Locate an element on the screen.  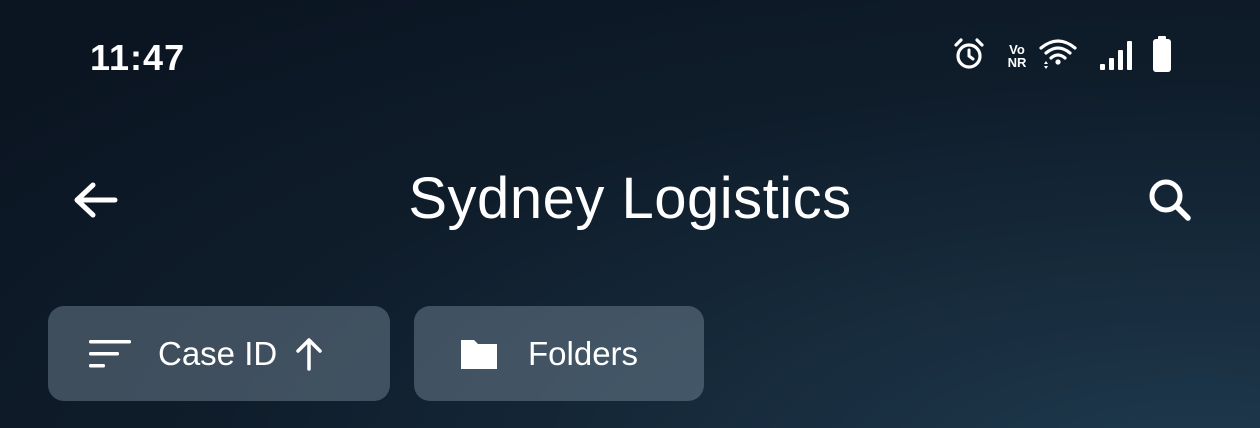
status-time: 11:47 is located at coordinates (138, 57).